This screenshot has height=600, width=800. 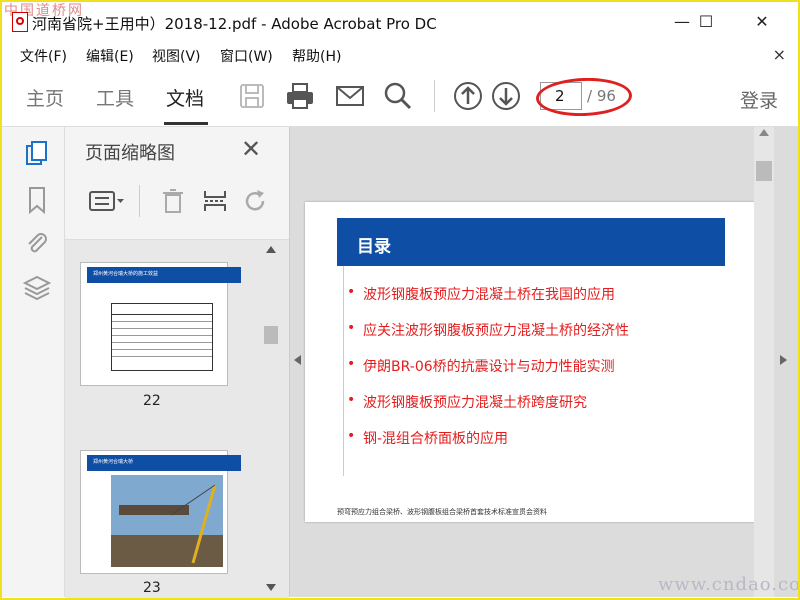 I want to click on search-icon, so click(x=398, y=96).